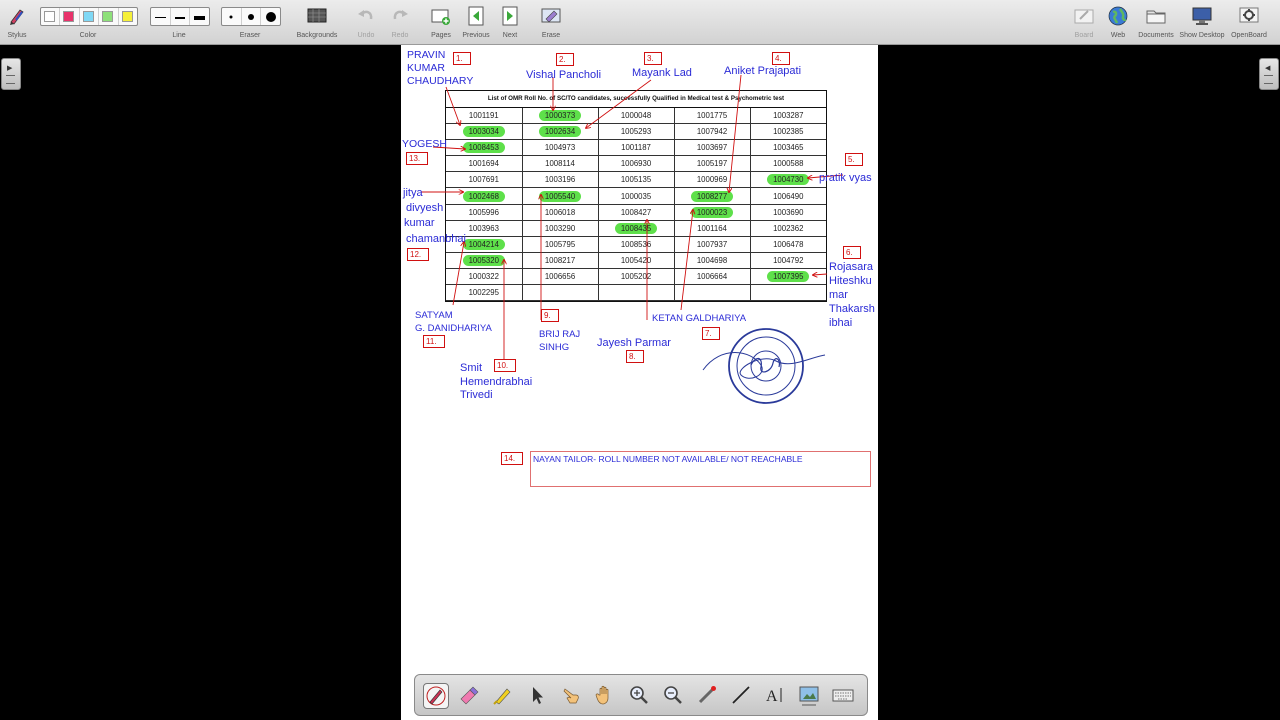 This screenshot has width=1280, height=720. Describe the element at coordinates (512, 458) in the screenshot. I see `number-box-14: 14.` at that location.